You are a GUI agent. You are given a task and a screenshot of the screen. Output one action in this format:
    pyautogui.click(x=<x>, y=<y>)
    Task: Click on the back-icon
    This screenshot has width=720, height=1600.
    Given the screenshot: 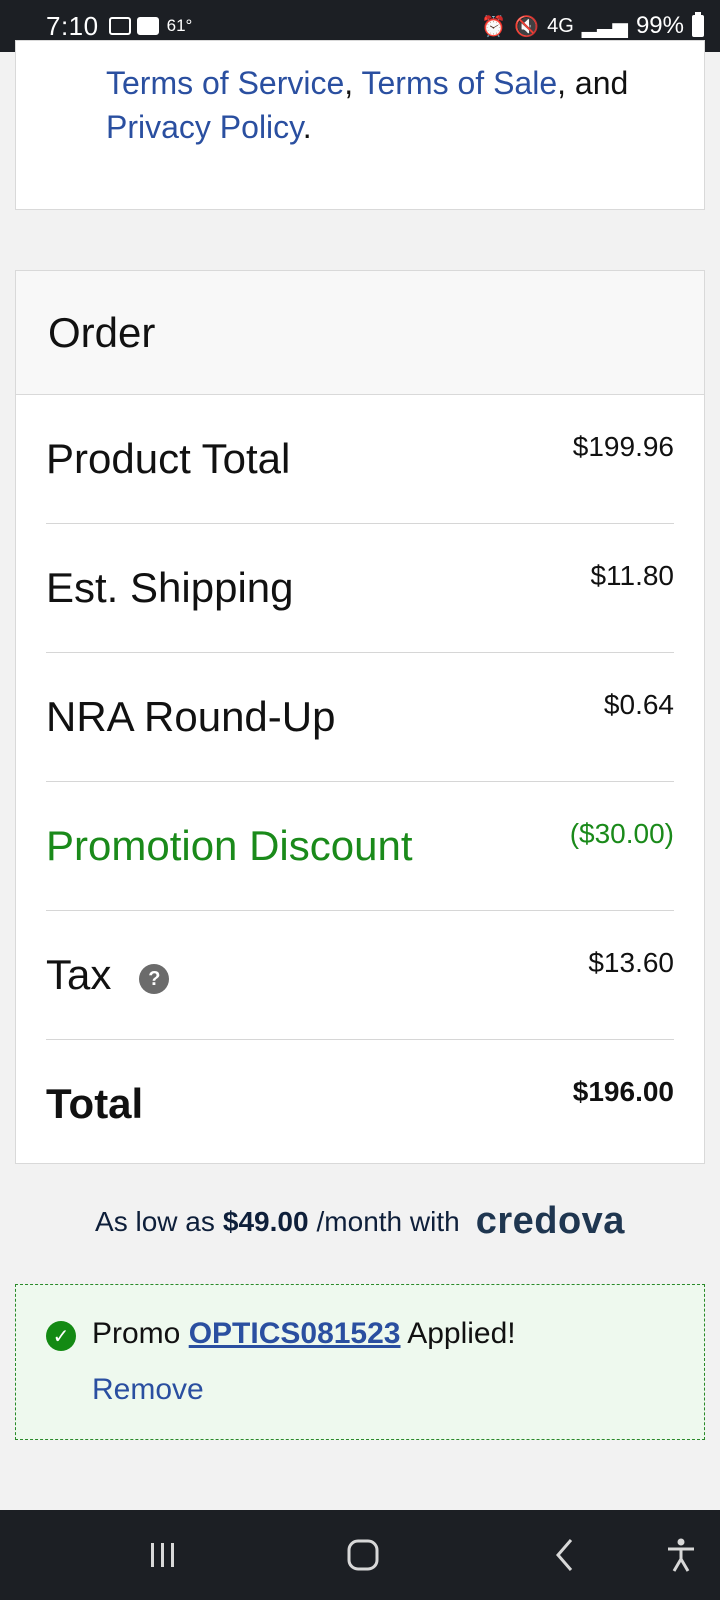 What is the action you would take?
    pyautogui.click(x=564, y=1555)
    